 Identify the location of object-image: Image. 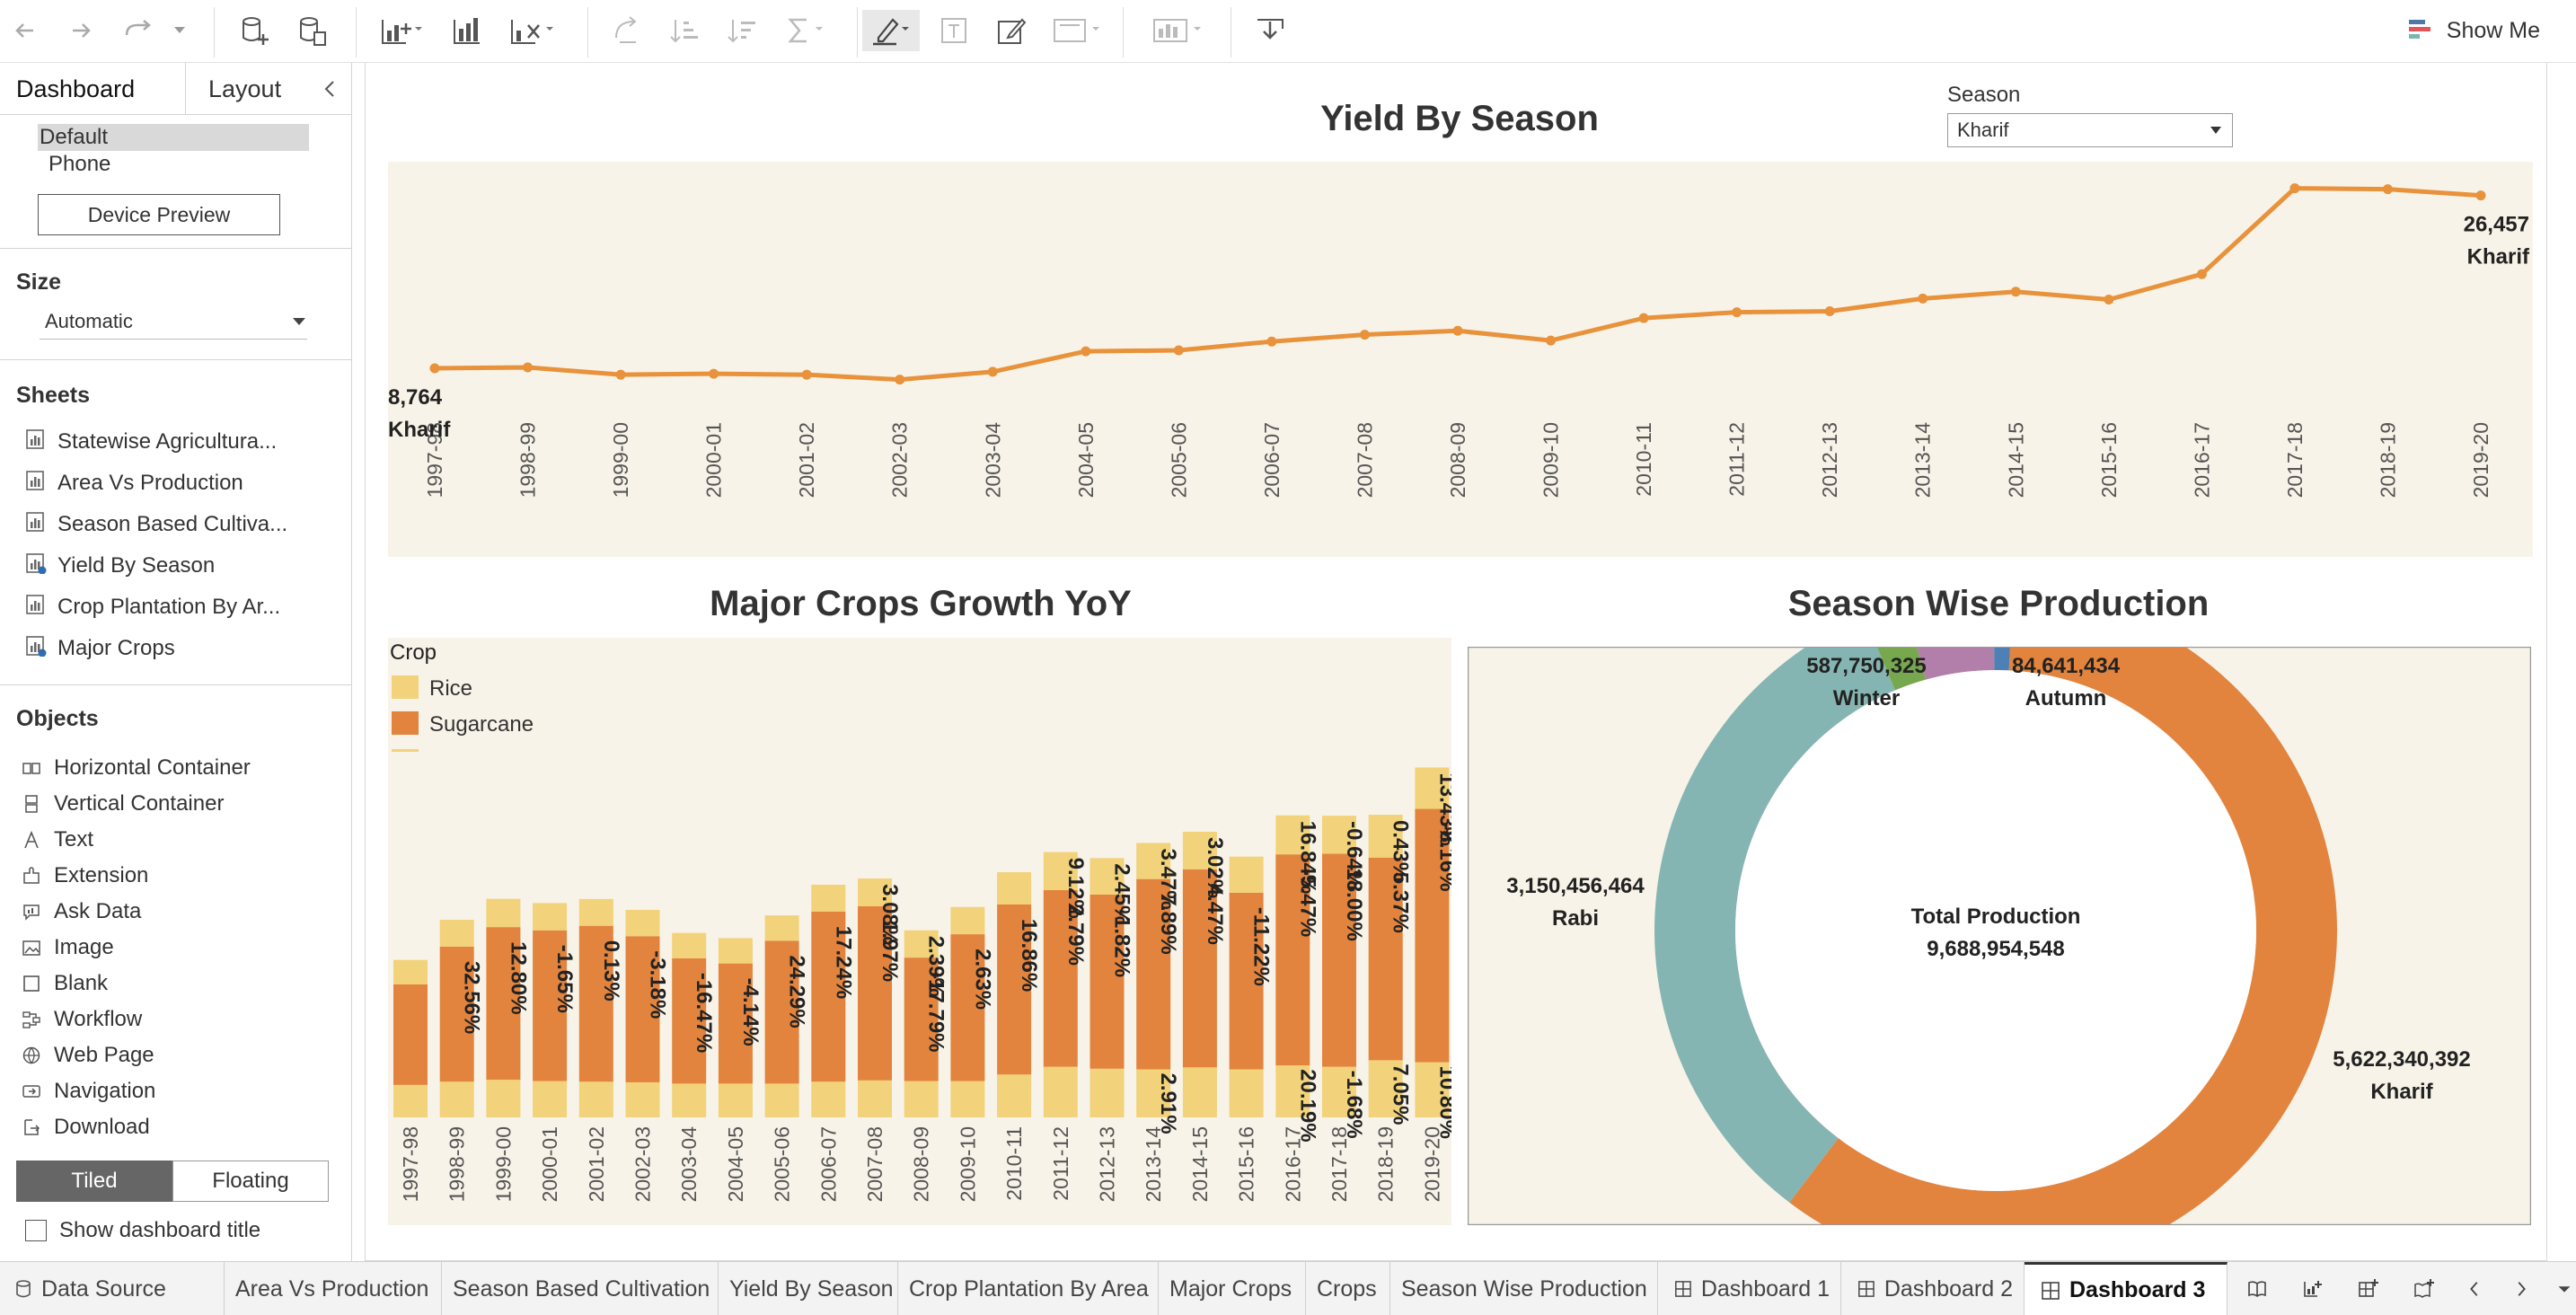
(68, 948).